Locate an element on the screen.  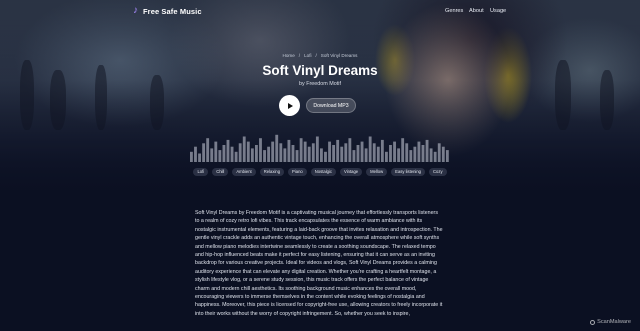
brand-logo: ♪ Free Safe Music is located at coordinates (167, 11).